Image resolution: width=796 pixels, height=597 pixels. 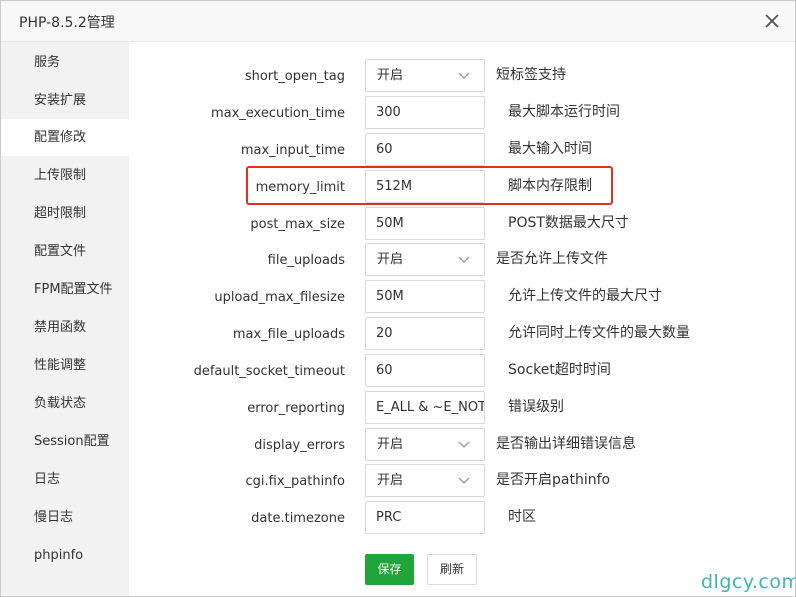 I want to click on setting-description: POST数据最大尺寸, so click(x=568, y=223).